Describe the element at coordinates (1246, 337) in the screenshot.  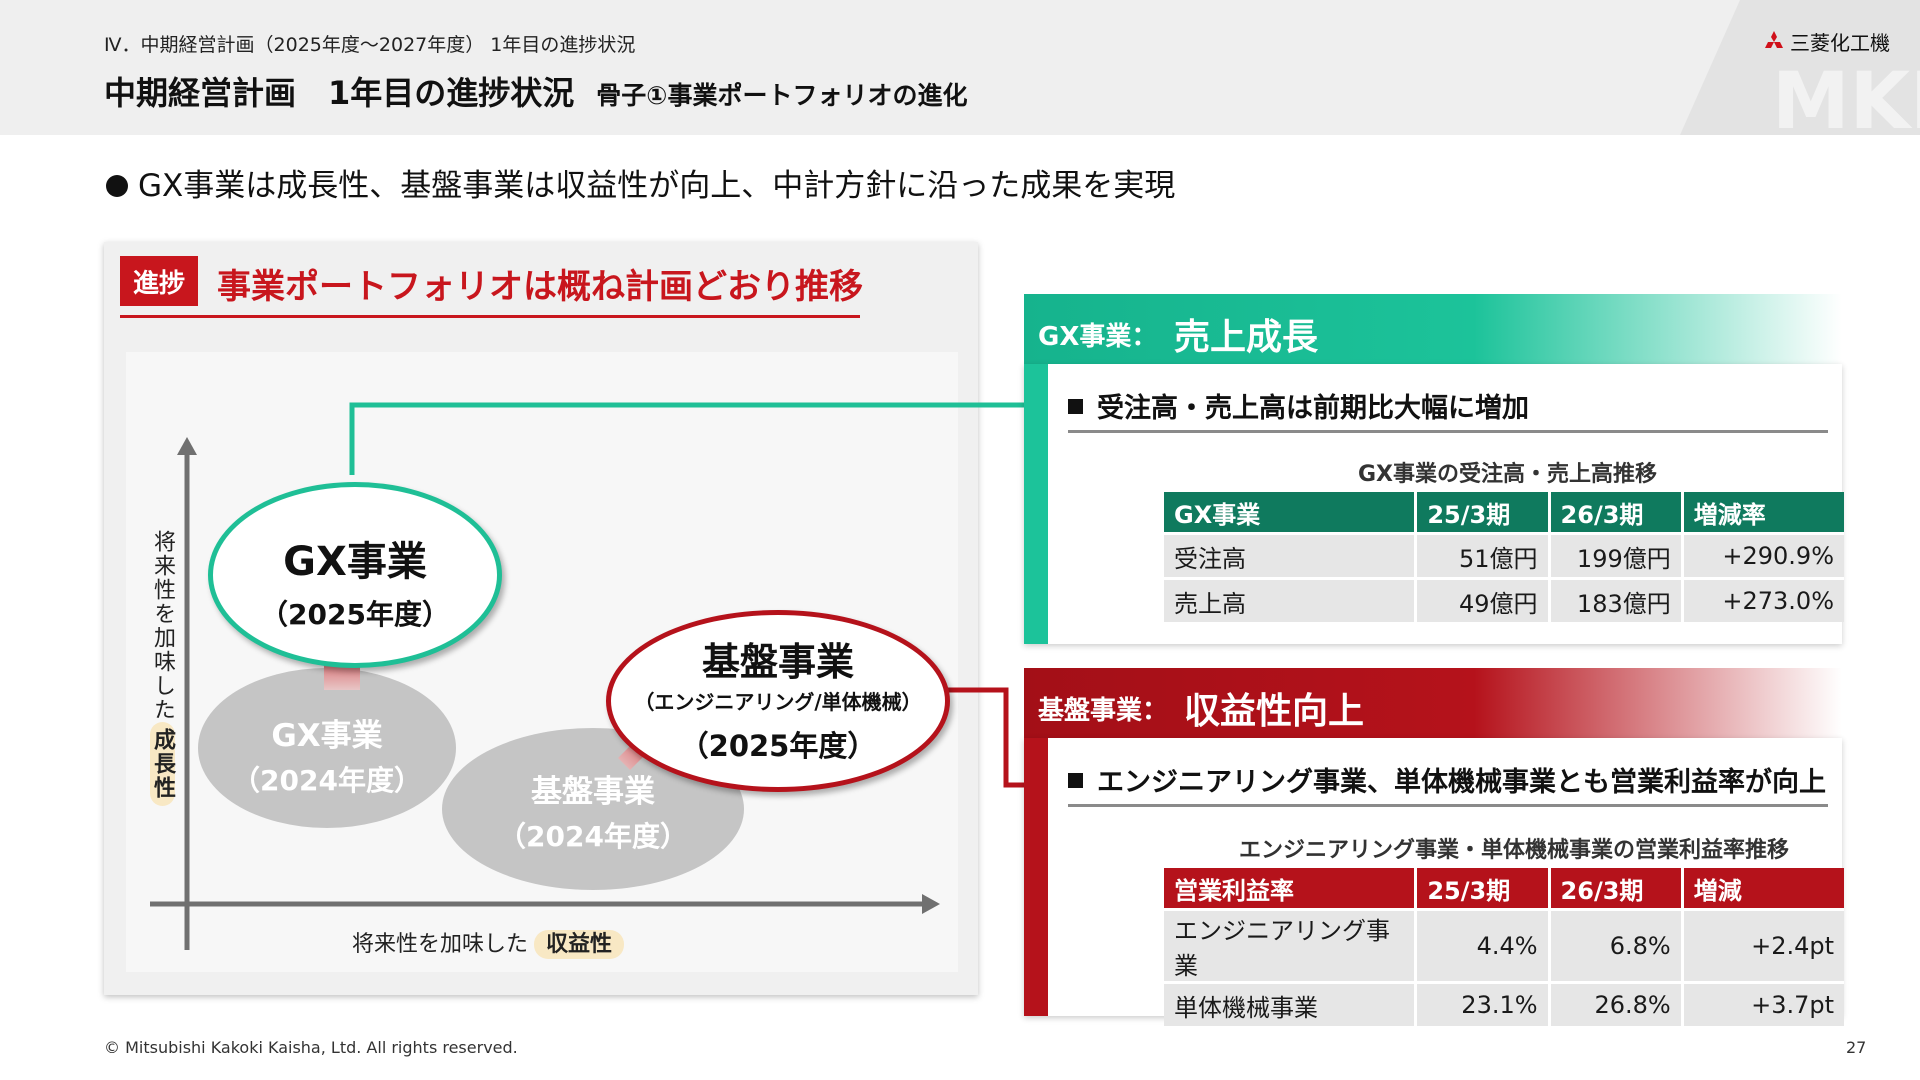
I see `gx-section-headline: 売上成長` at that location.